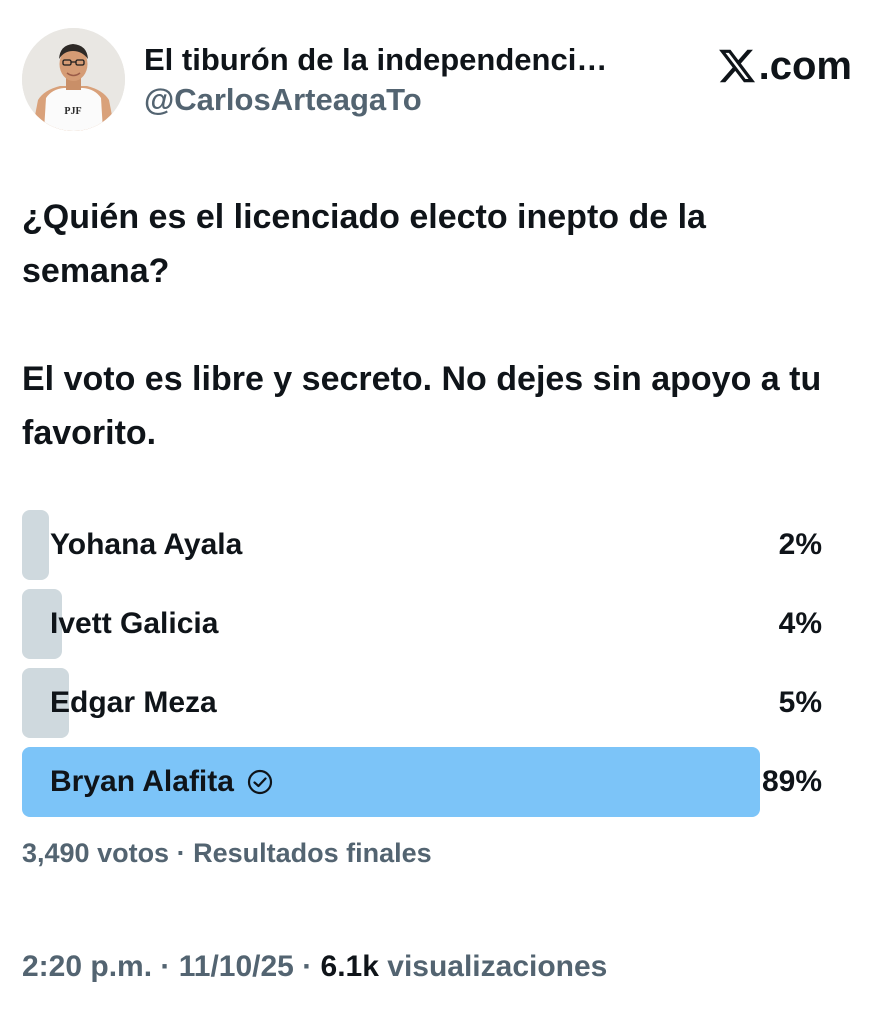 This screenshot has height=1024, width=871. I want to click on poll-option-percent: 5%, so click(800, 702).